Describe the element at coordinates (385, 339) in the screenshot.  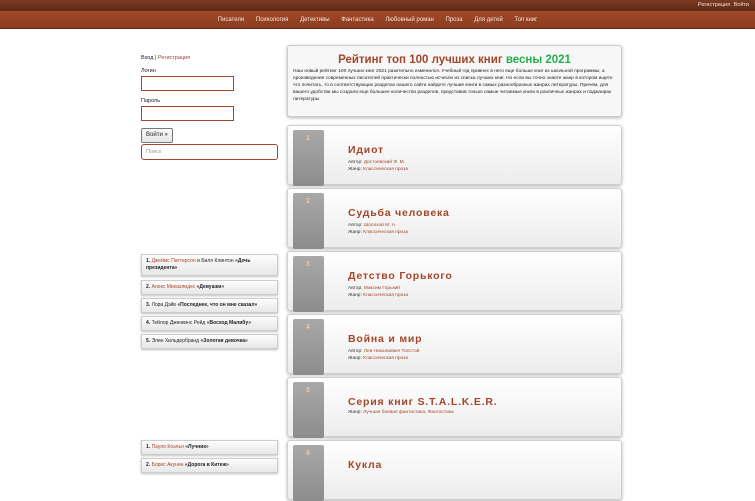
I see `book-title: Война и мир` at that location.